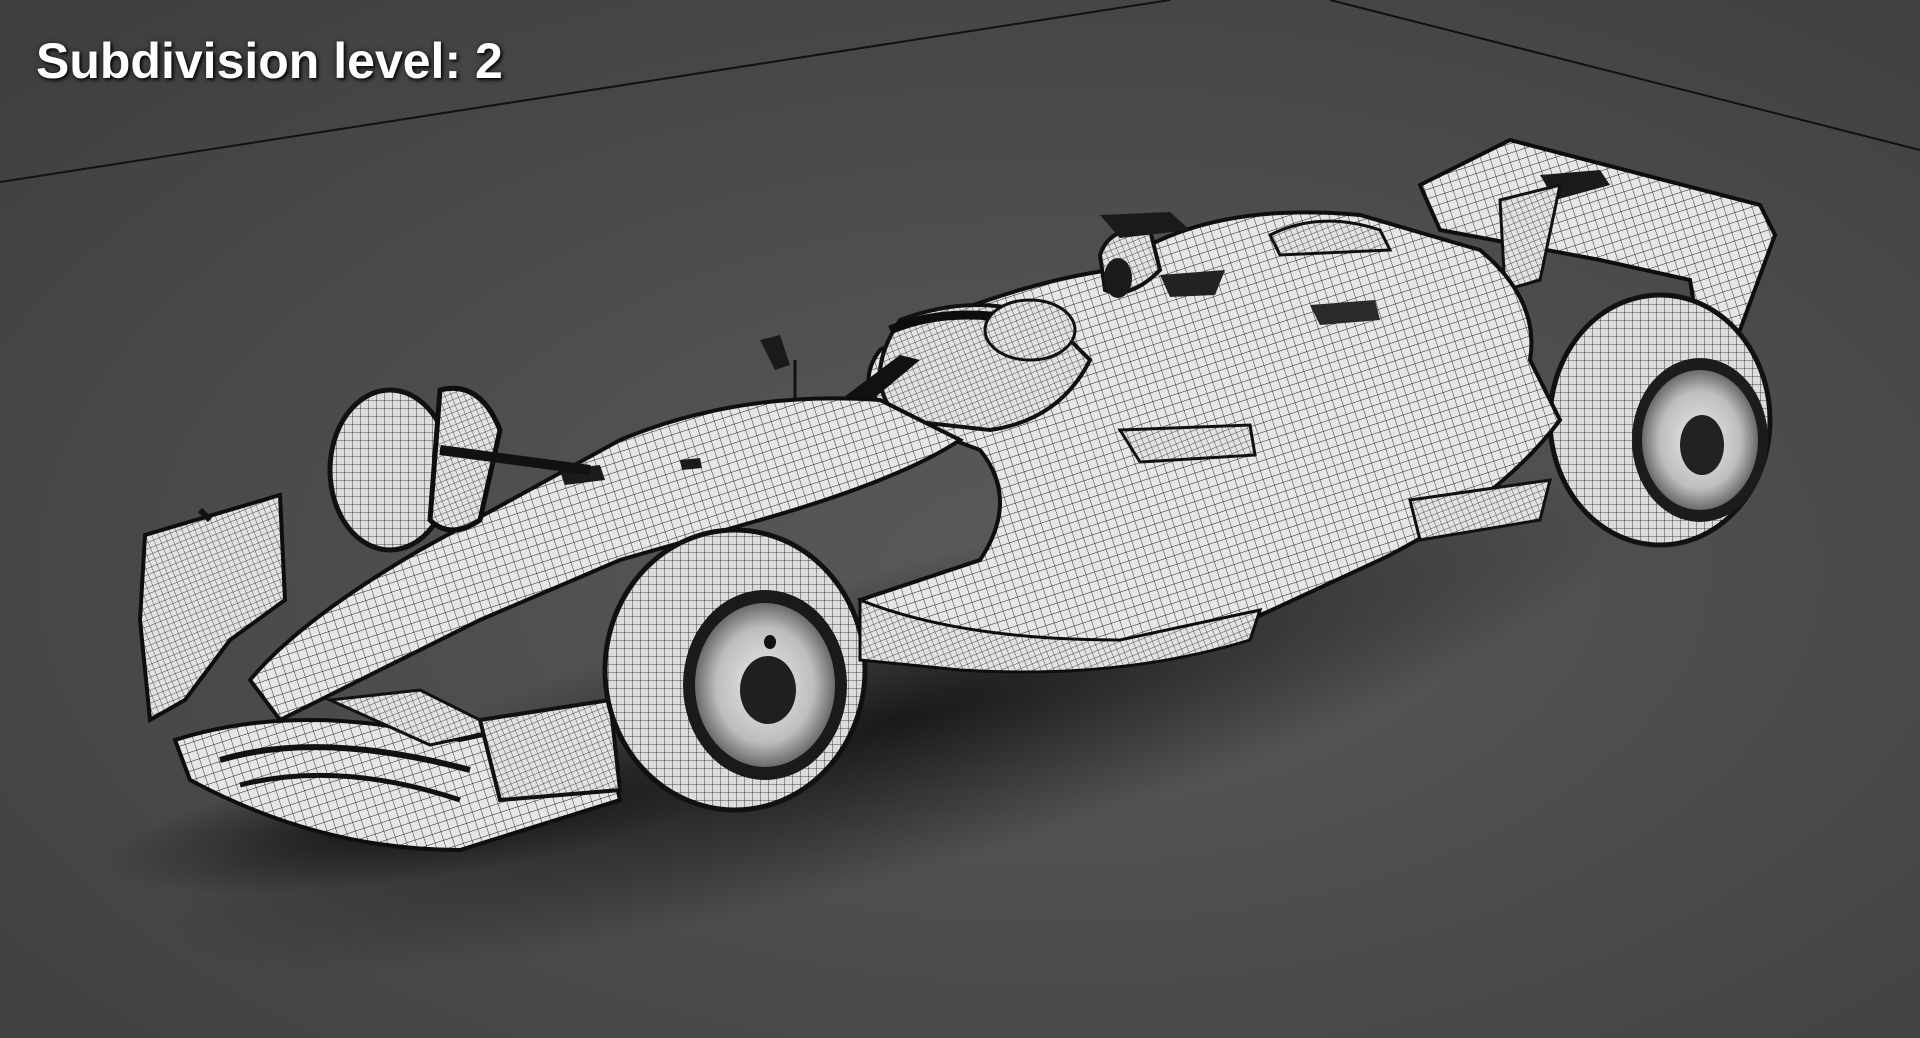 The height and width of the screenshot is (1038, 1920). Describe the element at coordinates (1660, 420) in the screenshot. I see `rear-right-wheel` at that location.